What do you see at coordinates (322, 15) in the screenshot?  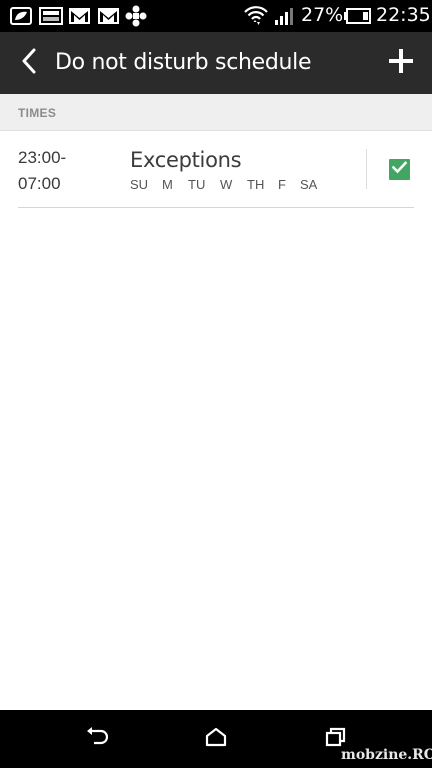 I see `battery-percent: 27%` at bounding box center [322, 15].